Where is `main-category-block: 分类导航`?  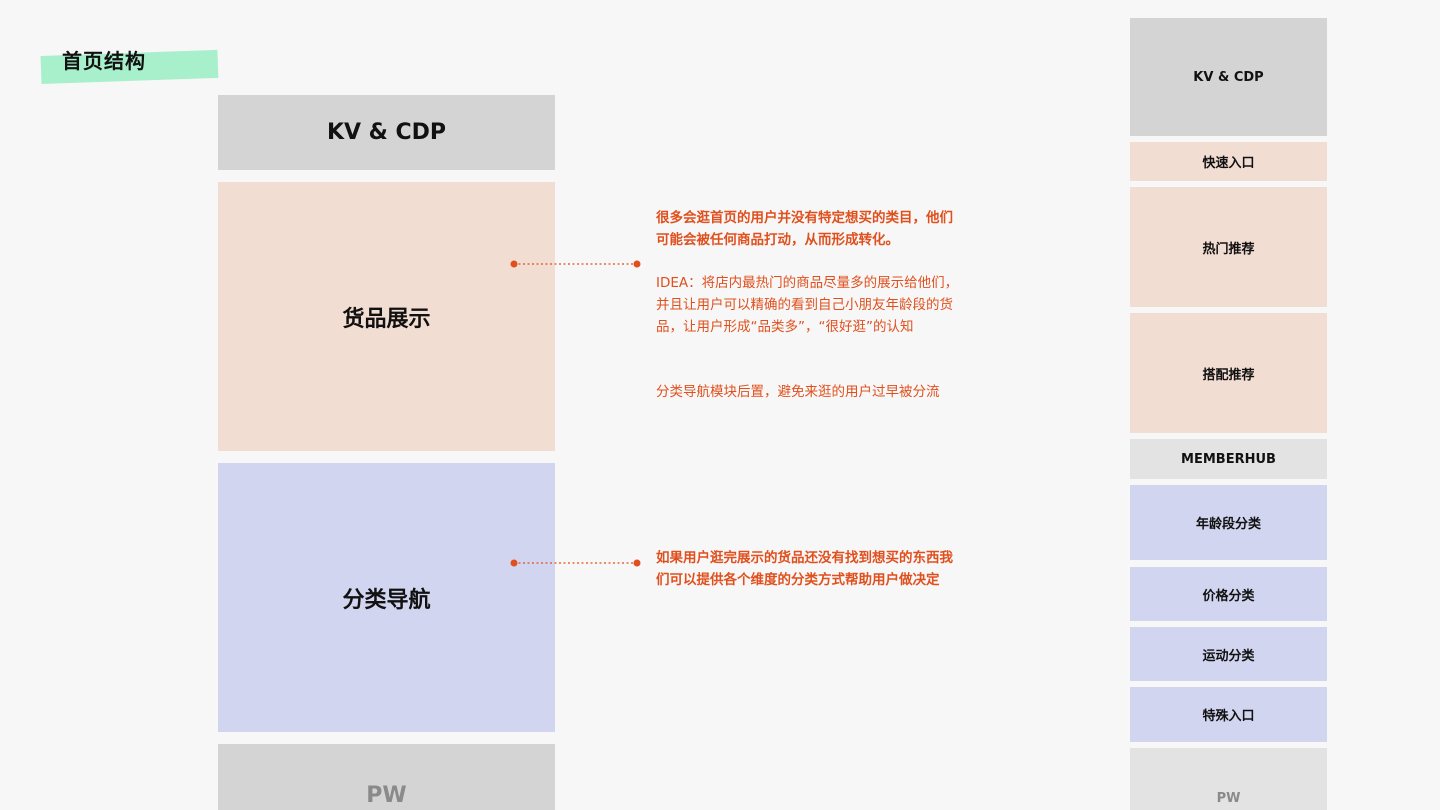 main-category-block: 分类导航 is located at coordinates (386, 597).